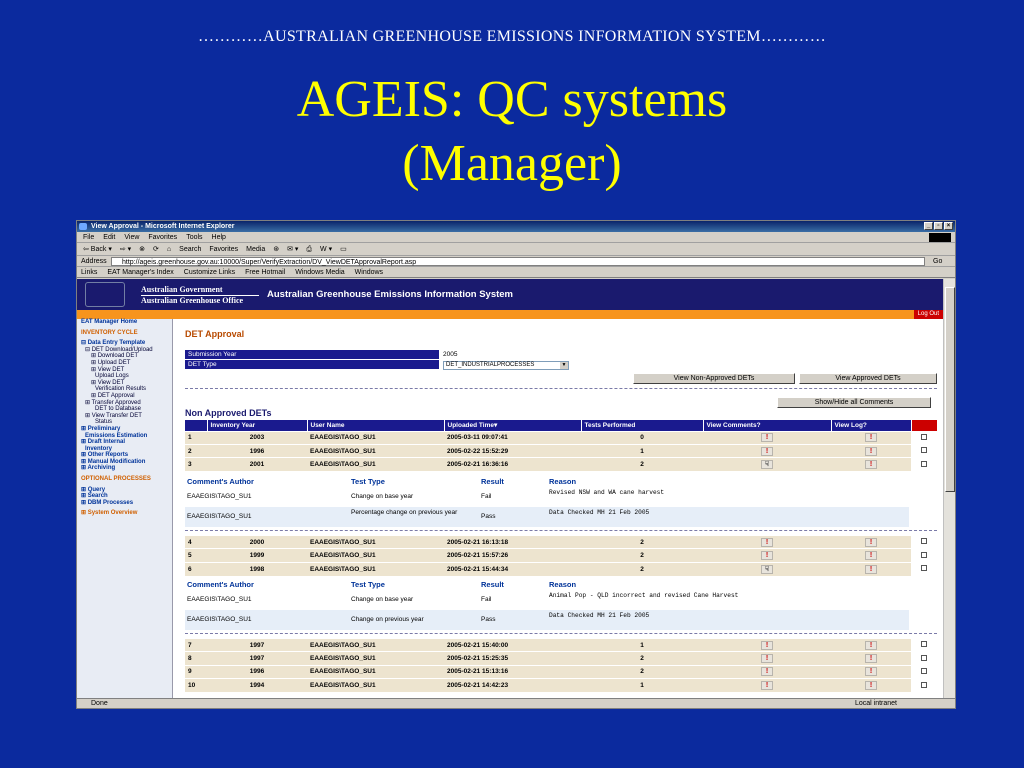 This screenshot has width=1024, height=768. I want to click on sidebar-item: ⊞ View Transfer DET, so click(124, 416).